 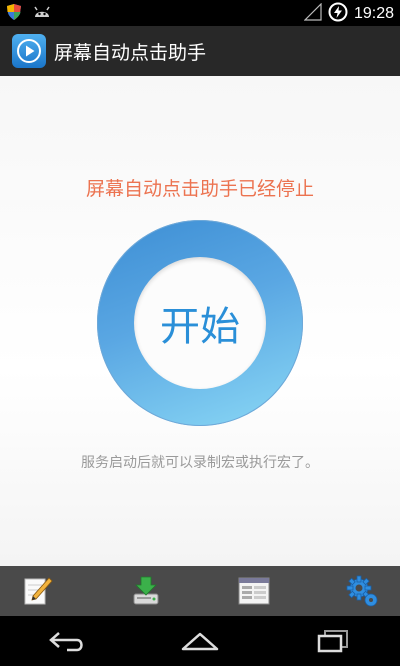 I want to click on edit-icon, so click(x=38, y=591).